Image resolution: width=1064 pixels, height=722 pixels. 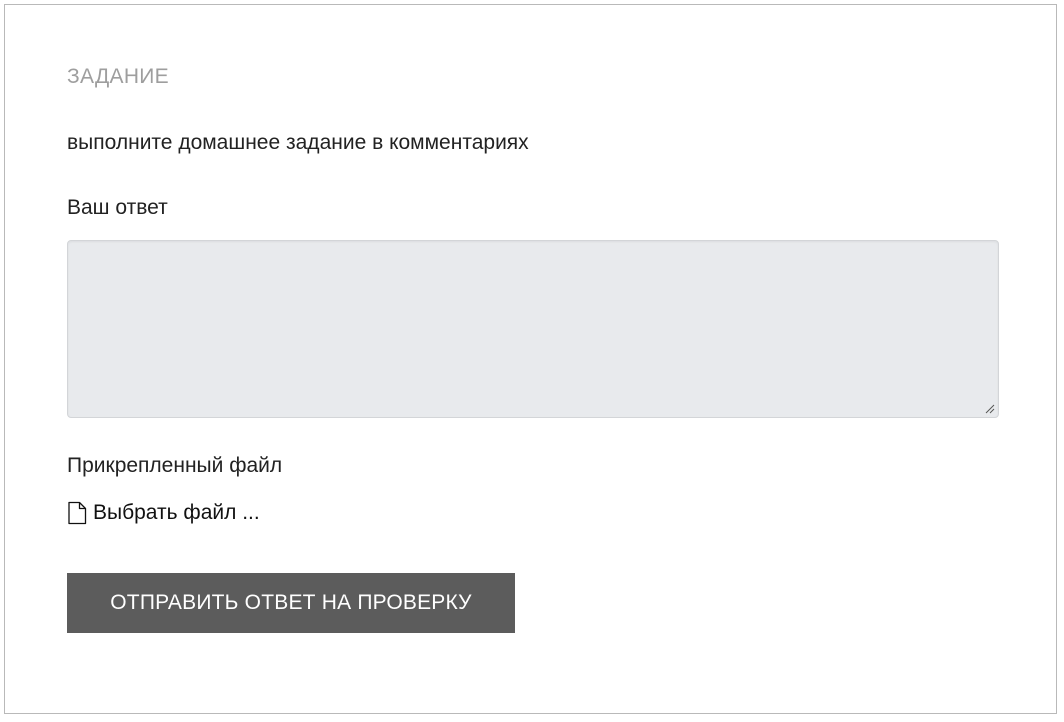 What do you see at coordinates (77, 513) in the screenshot?
I see `file-icon` at bounding box center [77, 513].